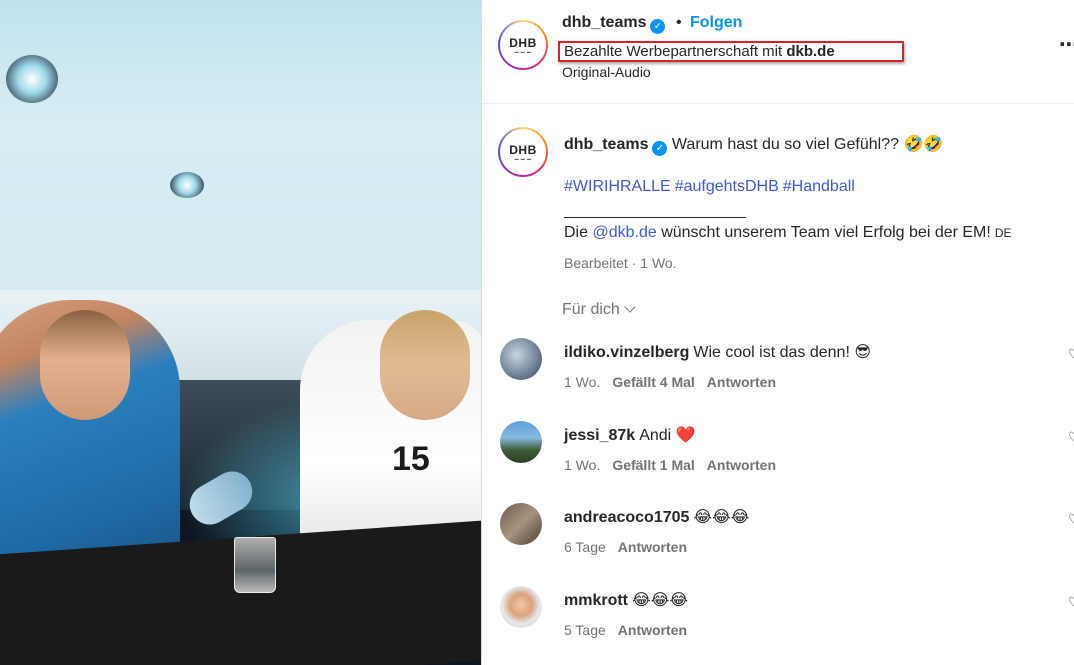  Describe the element at coordinates (626, 352) in the screenshot. I see `commenter-username: ildiko.vinzelberg` at that location.